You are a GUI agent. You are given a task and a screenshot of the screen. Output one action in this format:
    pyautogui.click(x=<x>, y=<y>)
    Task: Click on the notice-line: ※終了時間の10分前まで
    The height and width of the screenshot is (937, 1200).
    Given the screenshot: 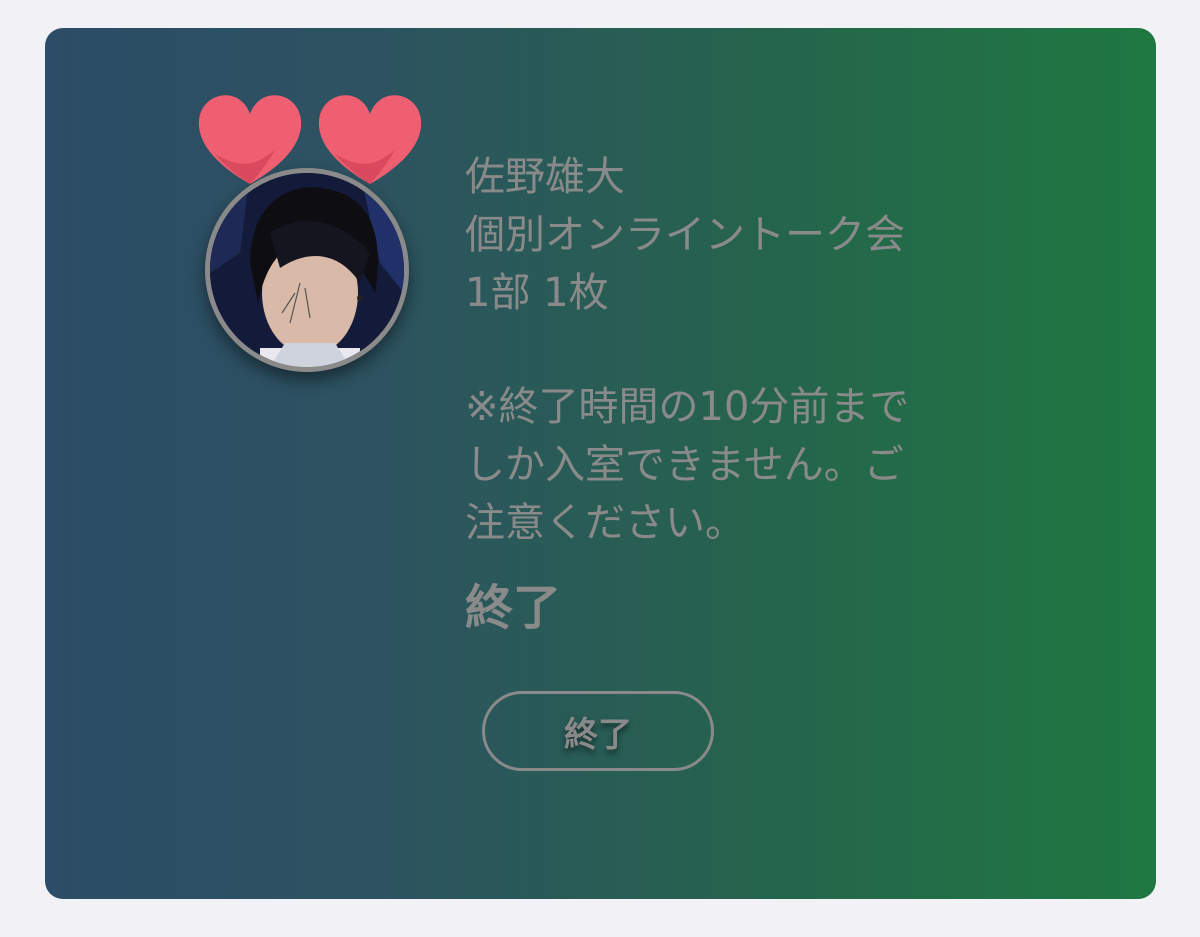 What is the action you would take?
    pyautogui.click(x=687, y=407)
    